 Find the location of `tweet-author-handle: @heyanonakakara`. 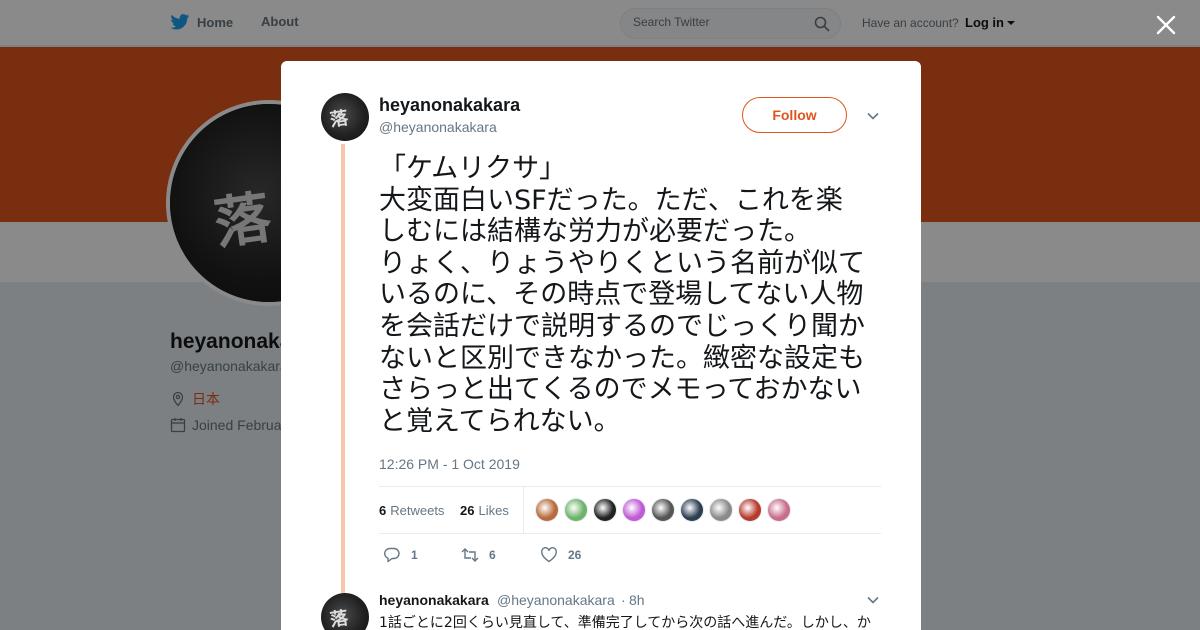

tweet-author-handle: @heyanonakakara is located at coordinates (438, 127).